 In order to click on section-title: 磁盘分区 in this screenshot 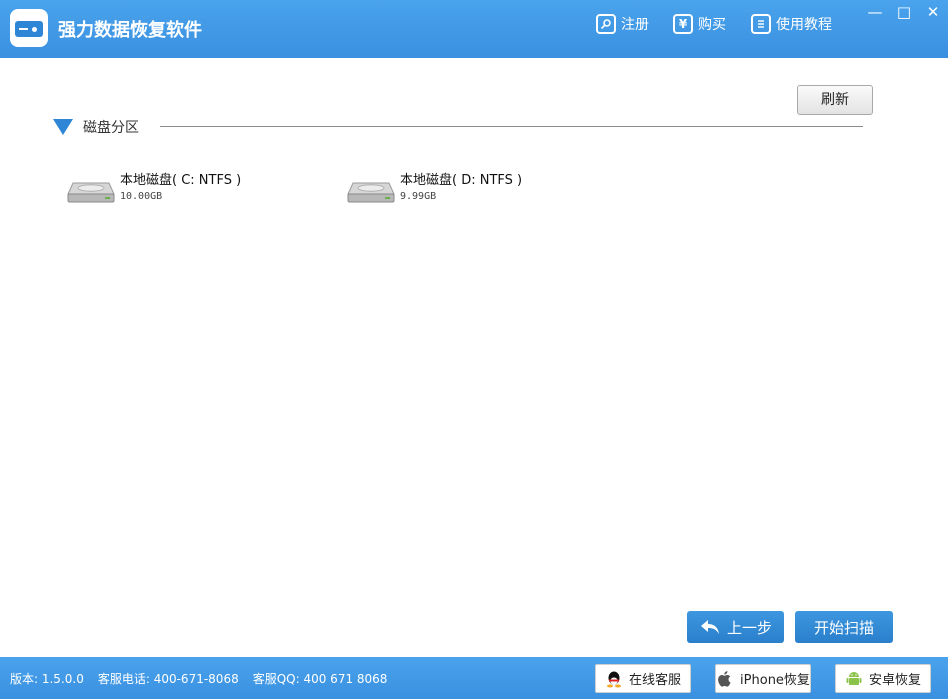, I will do `click(111, 128)`.